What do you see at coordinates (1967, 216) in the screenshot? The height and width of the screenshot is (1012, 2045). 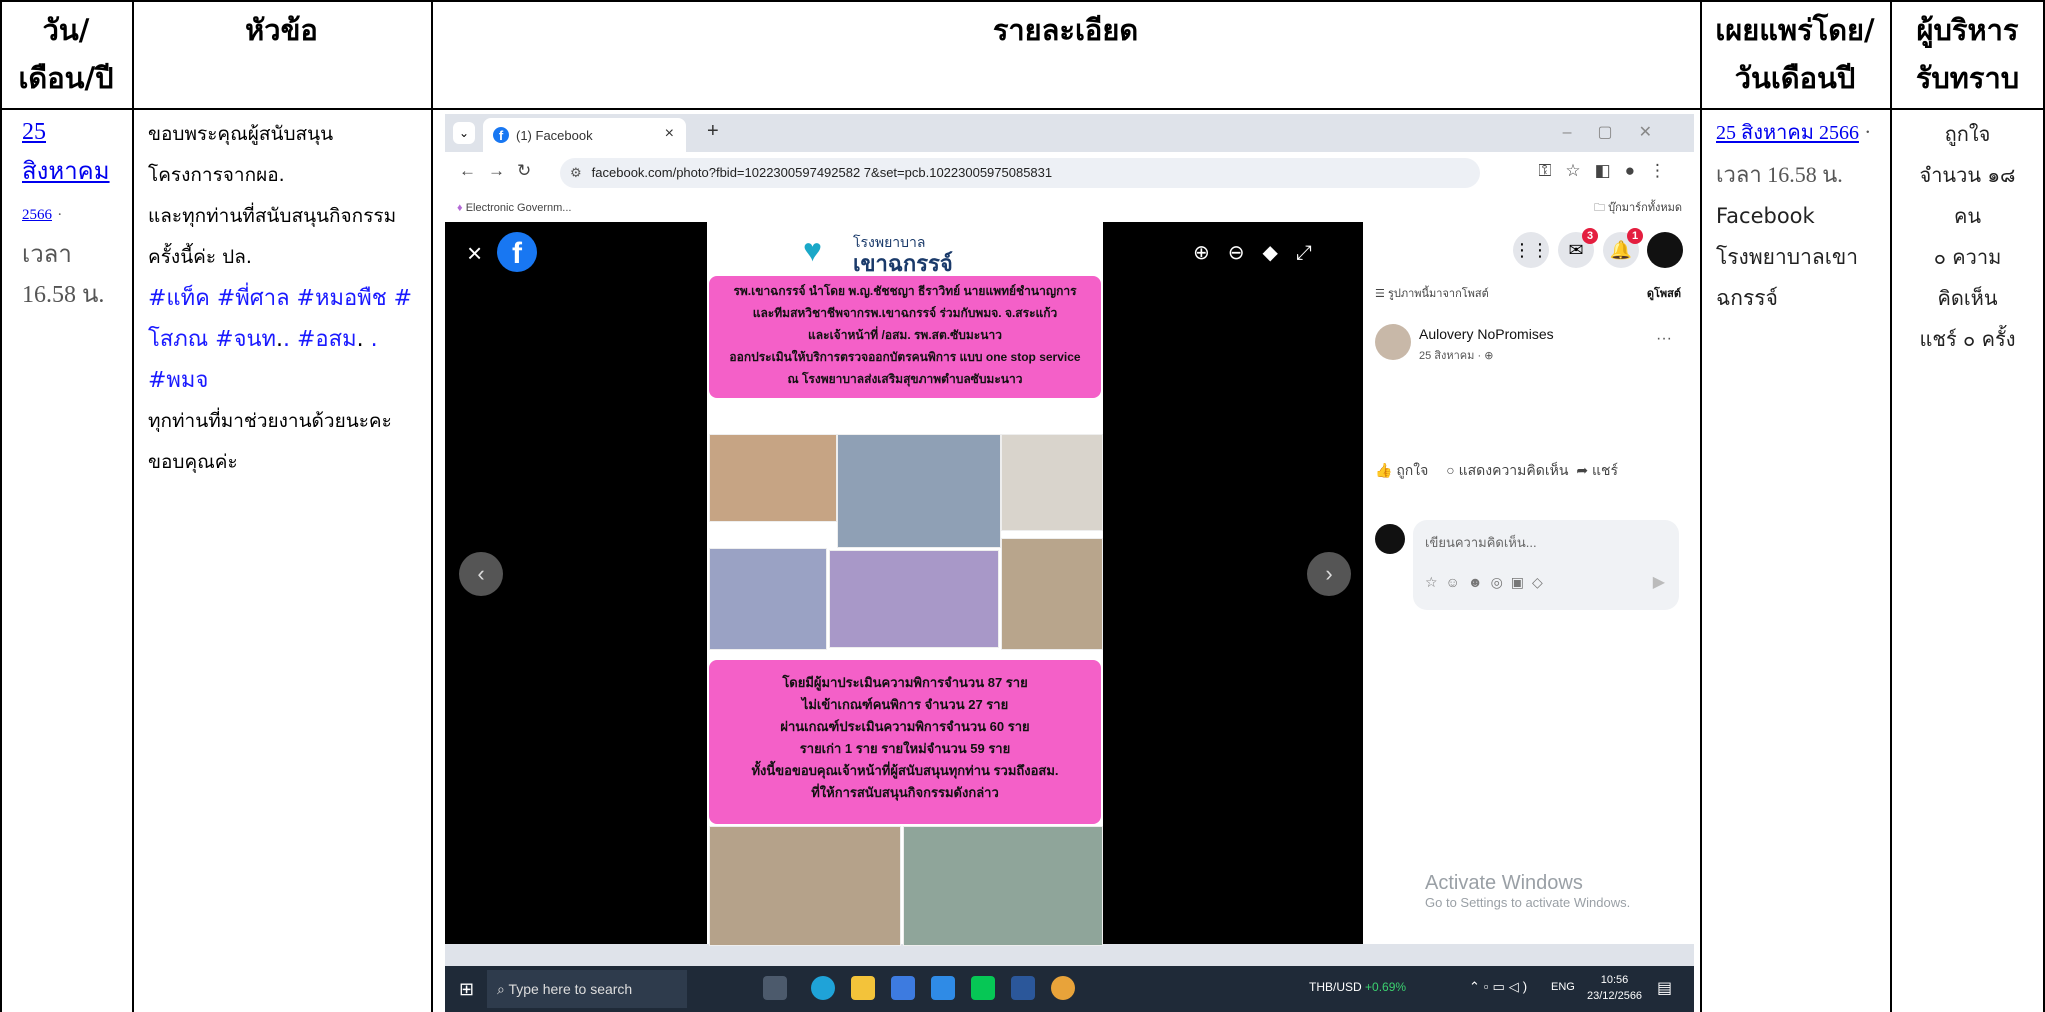 I see `admin-line: คน` at bounding box center [1967, 216].